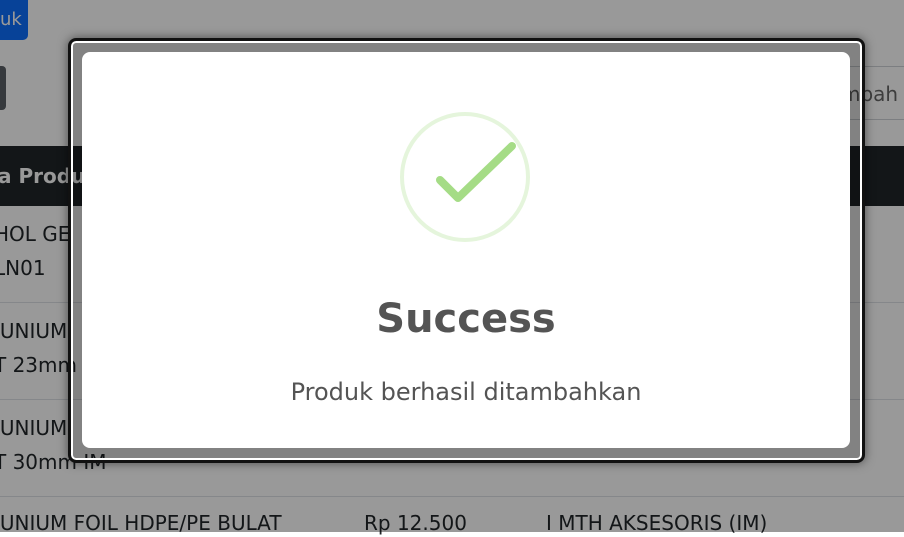 The image size is (904, 537). What do you see at coordinates (466, 319) in the screenshot?
I see `dialog-title: Success` at bounding box center [466, 319].